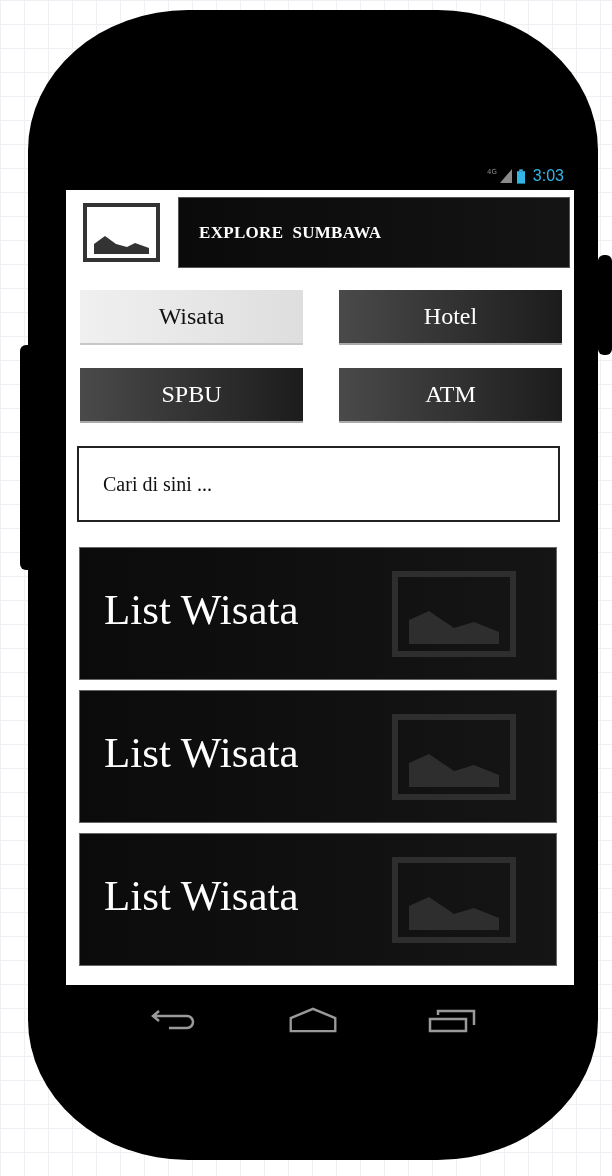  Describe the element at coordinates (191, 317) in the screenshot. I see `tab: Wisata` at that location.